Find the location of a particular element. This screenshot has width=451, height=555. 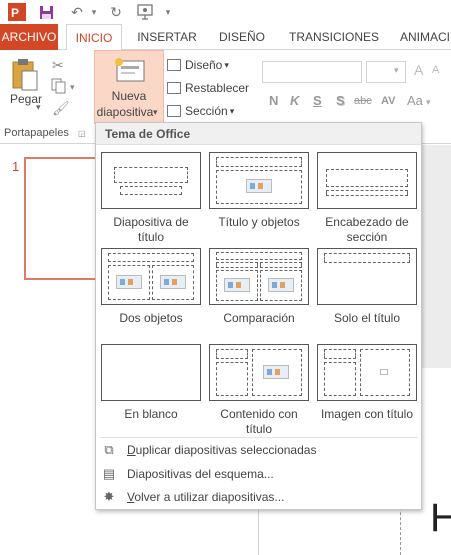

section-icon is located at coordinates (174, 111).